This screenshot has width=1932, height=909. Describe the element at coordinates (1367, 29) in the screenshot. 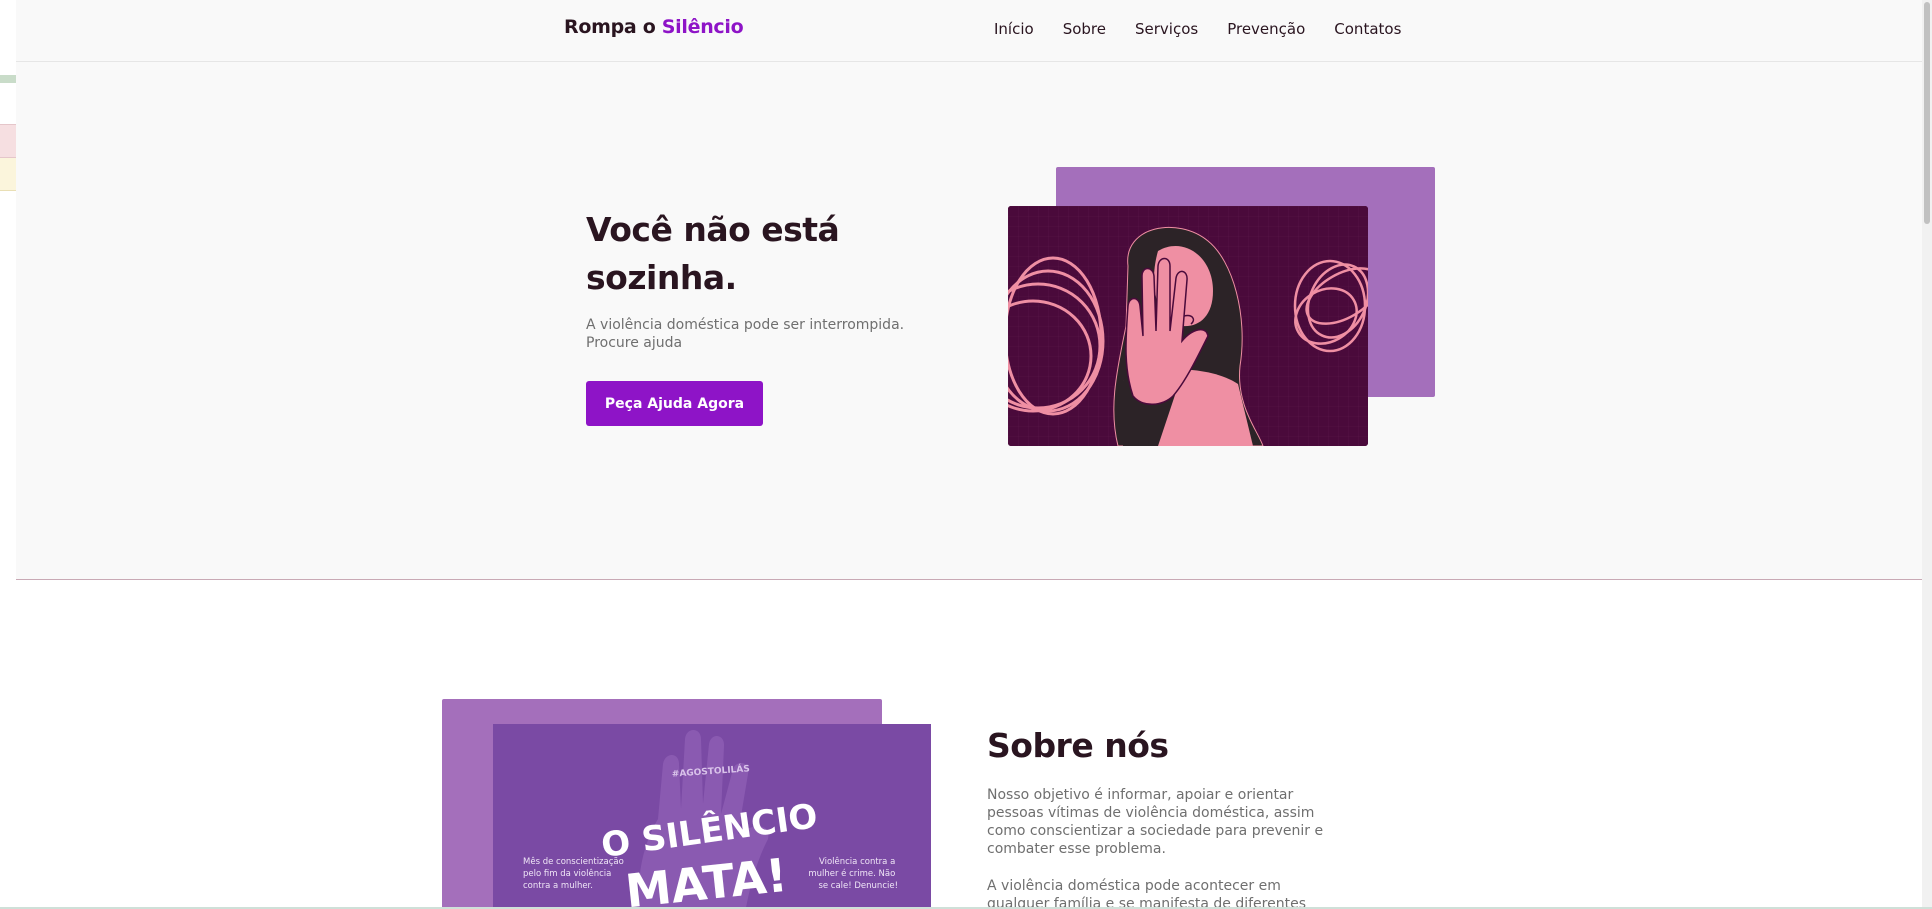

I see `nav-link-contatos: Contatos` at that location.